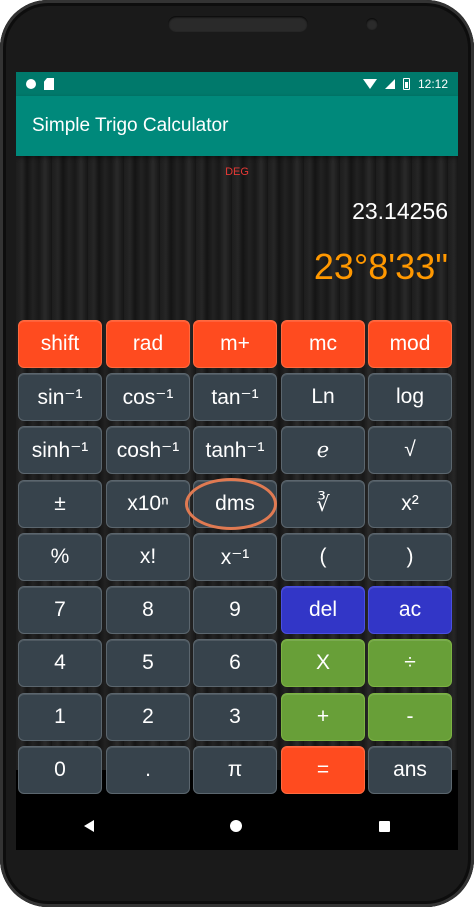  I want to click on key-r8-c4: ans, so click(410, 770).